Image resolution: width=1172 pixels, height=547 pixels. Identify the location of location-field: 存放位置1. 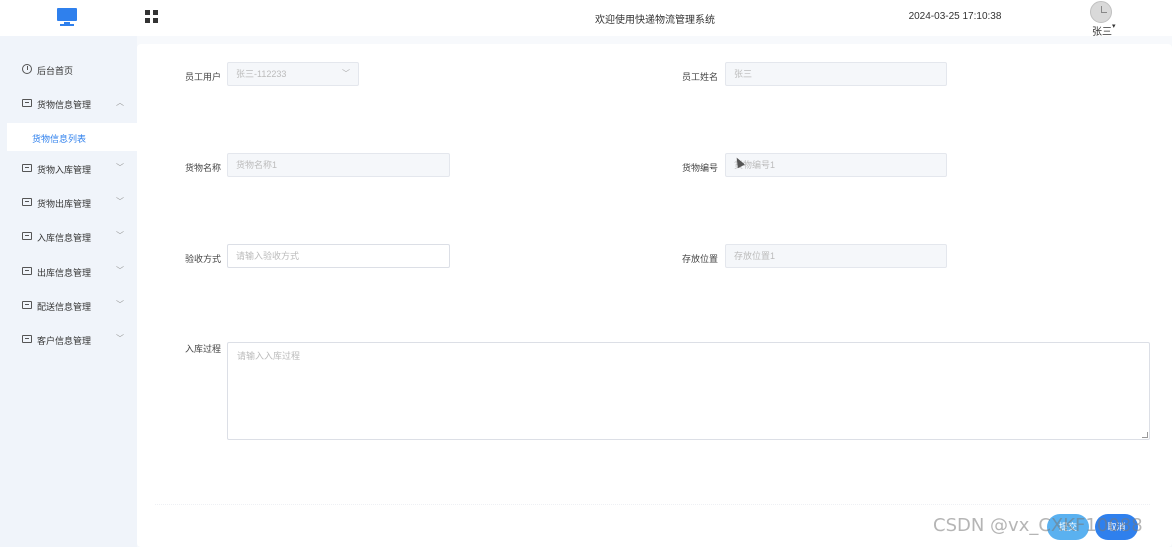
(836, 256).